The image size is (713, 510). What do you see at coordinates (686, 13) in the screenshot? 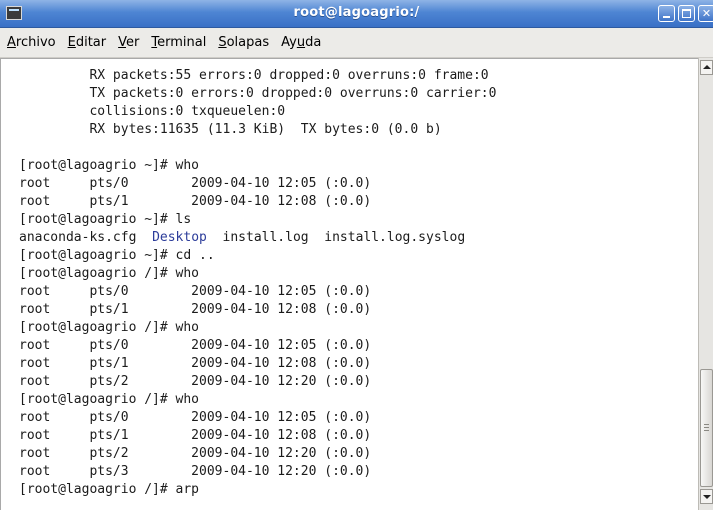
I see `maximize-button` at bounding box center [686, 13].